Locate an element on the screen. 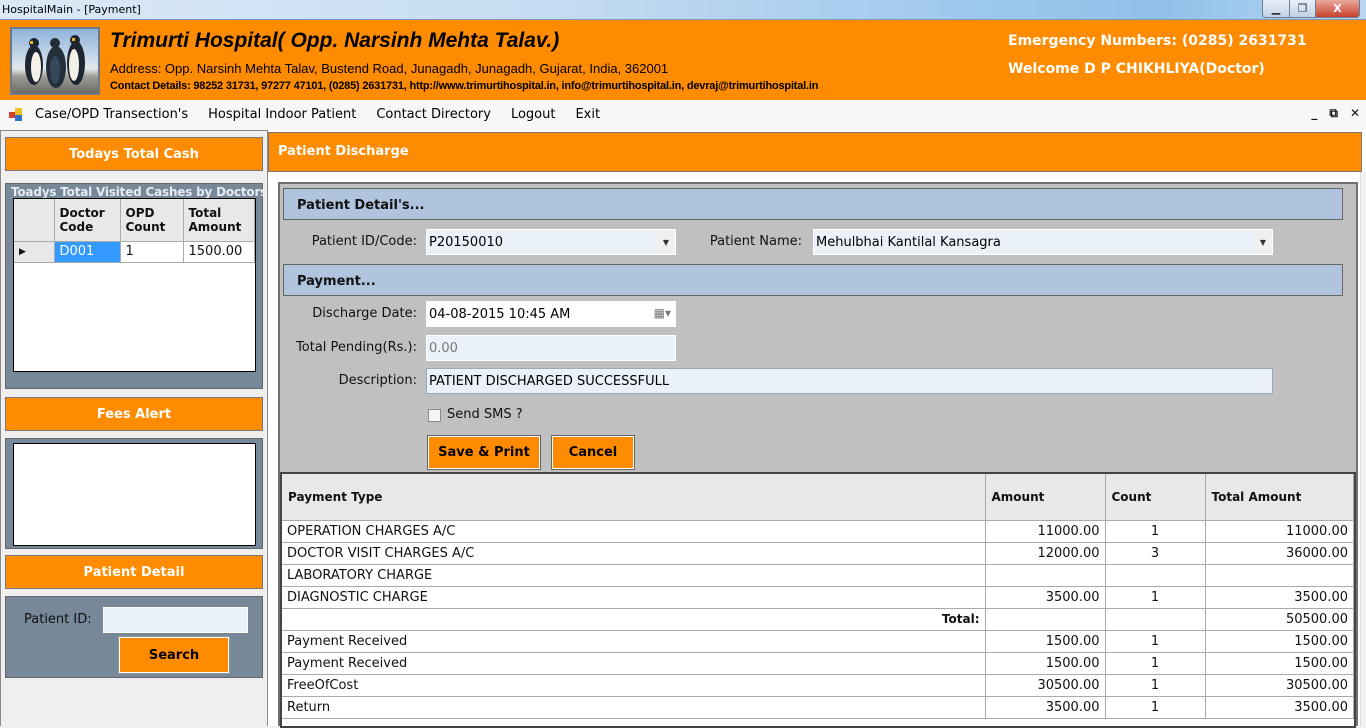 This screenshot has width=1366, height=728. doctor-code-cell: D001 is located at coordinates (87, 252).